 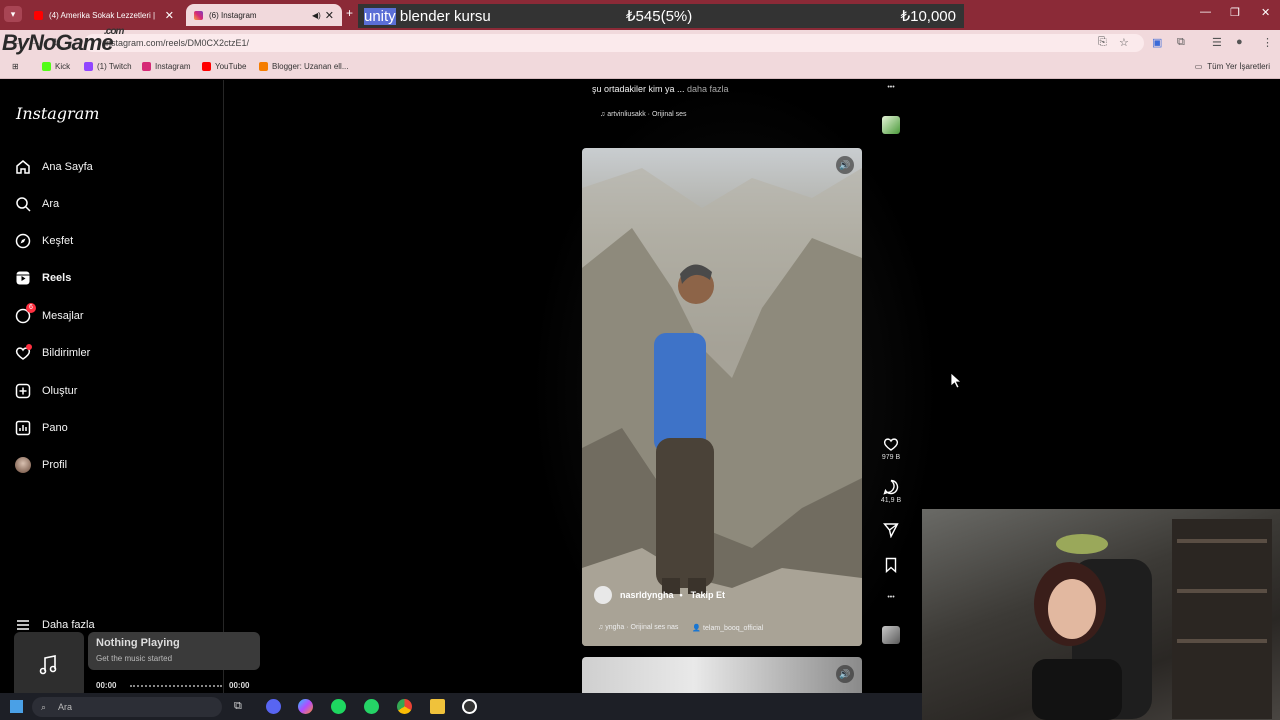 What do you see at coordinates (66, 353) in the screenshot?
I see `sidebar-item-label: Bildirimler` at bounding box center [66, 353].